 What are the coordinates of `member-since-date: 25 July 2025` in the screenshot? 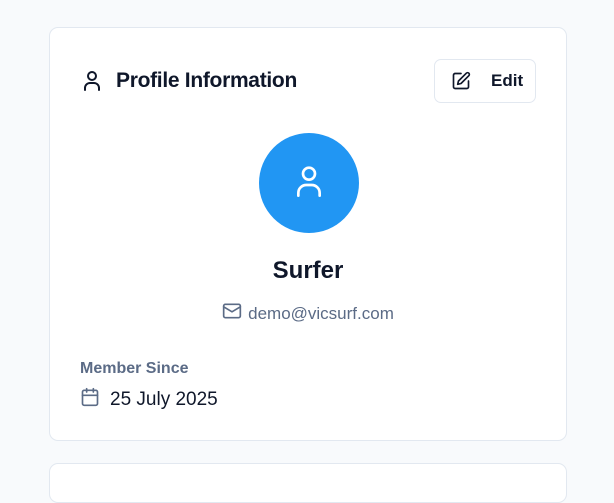 It's located at (164, 399).